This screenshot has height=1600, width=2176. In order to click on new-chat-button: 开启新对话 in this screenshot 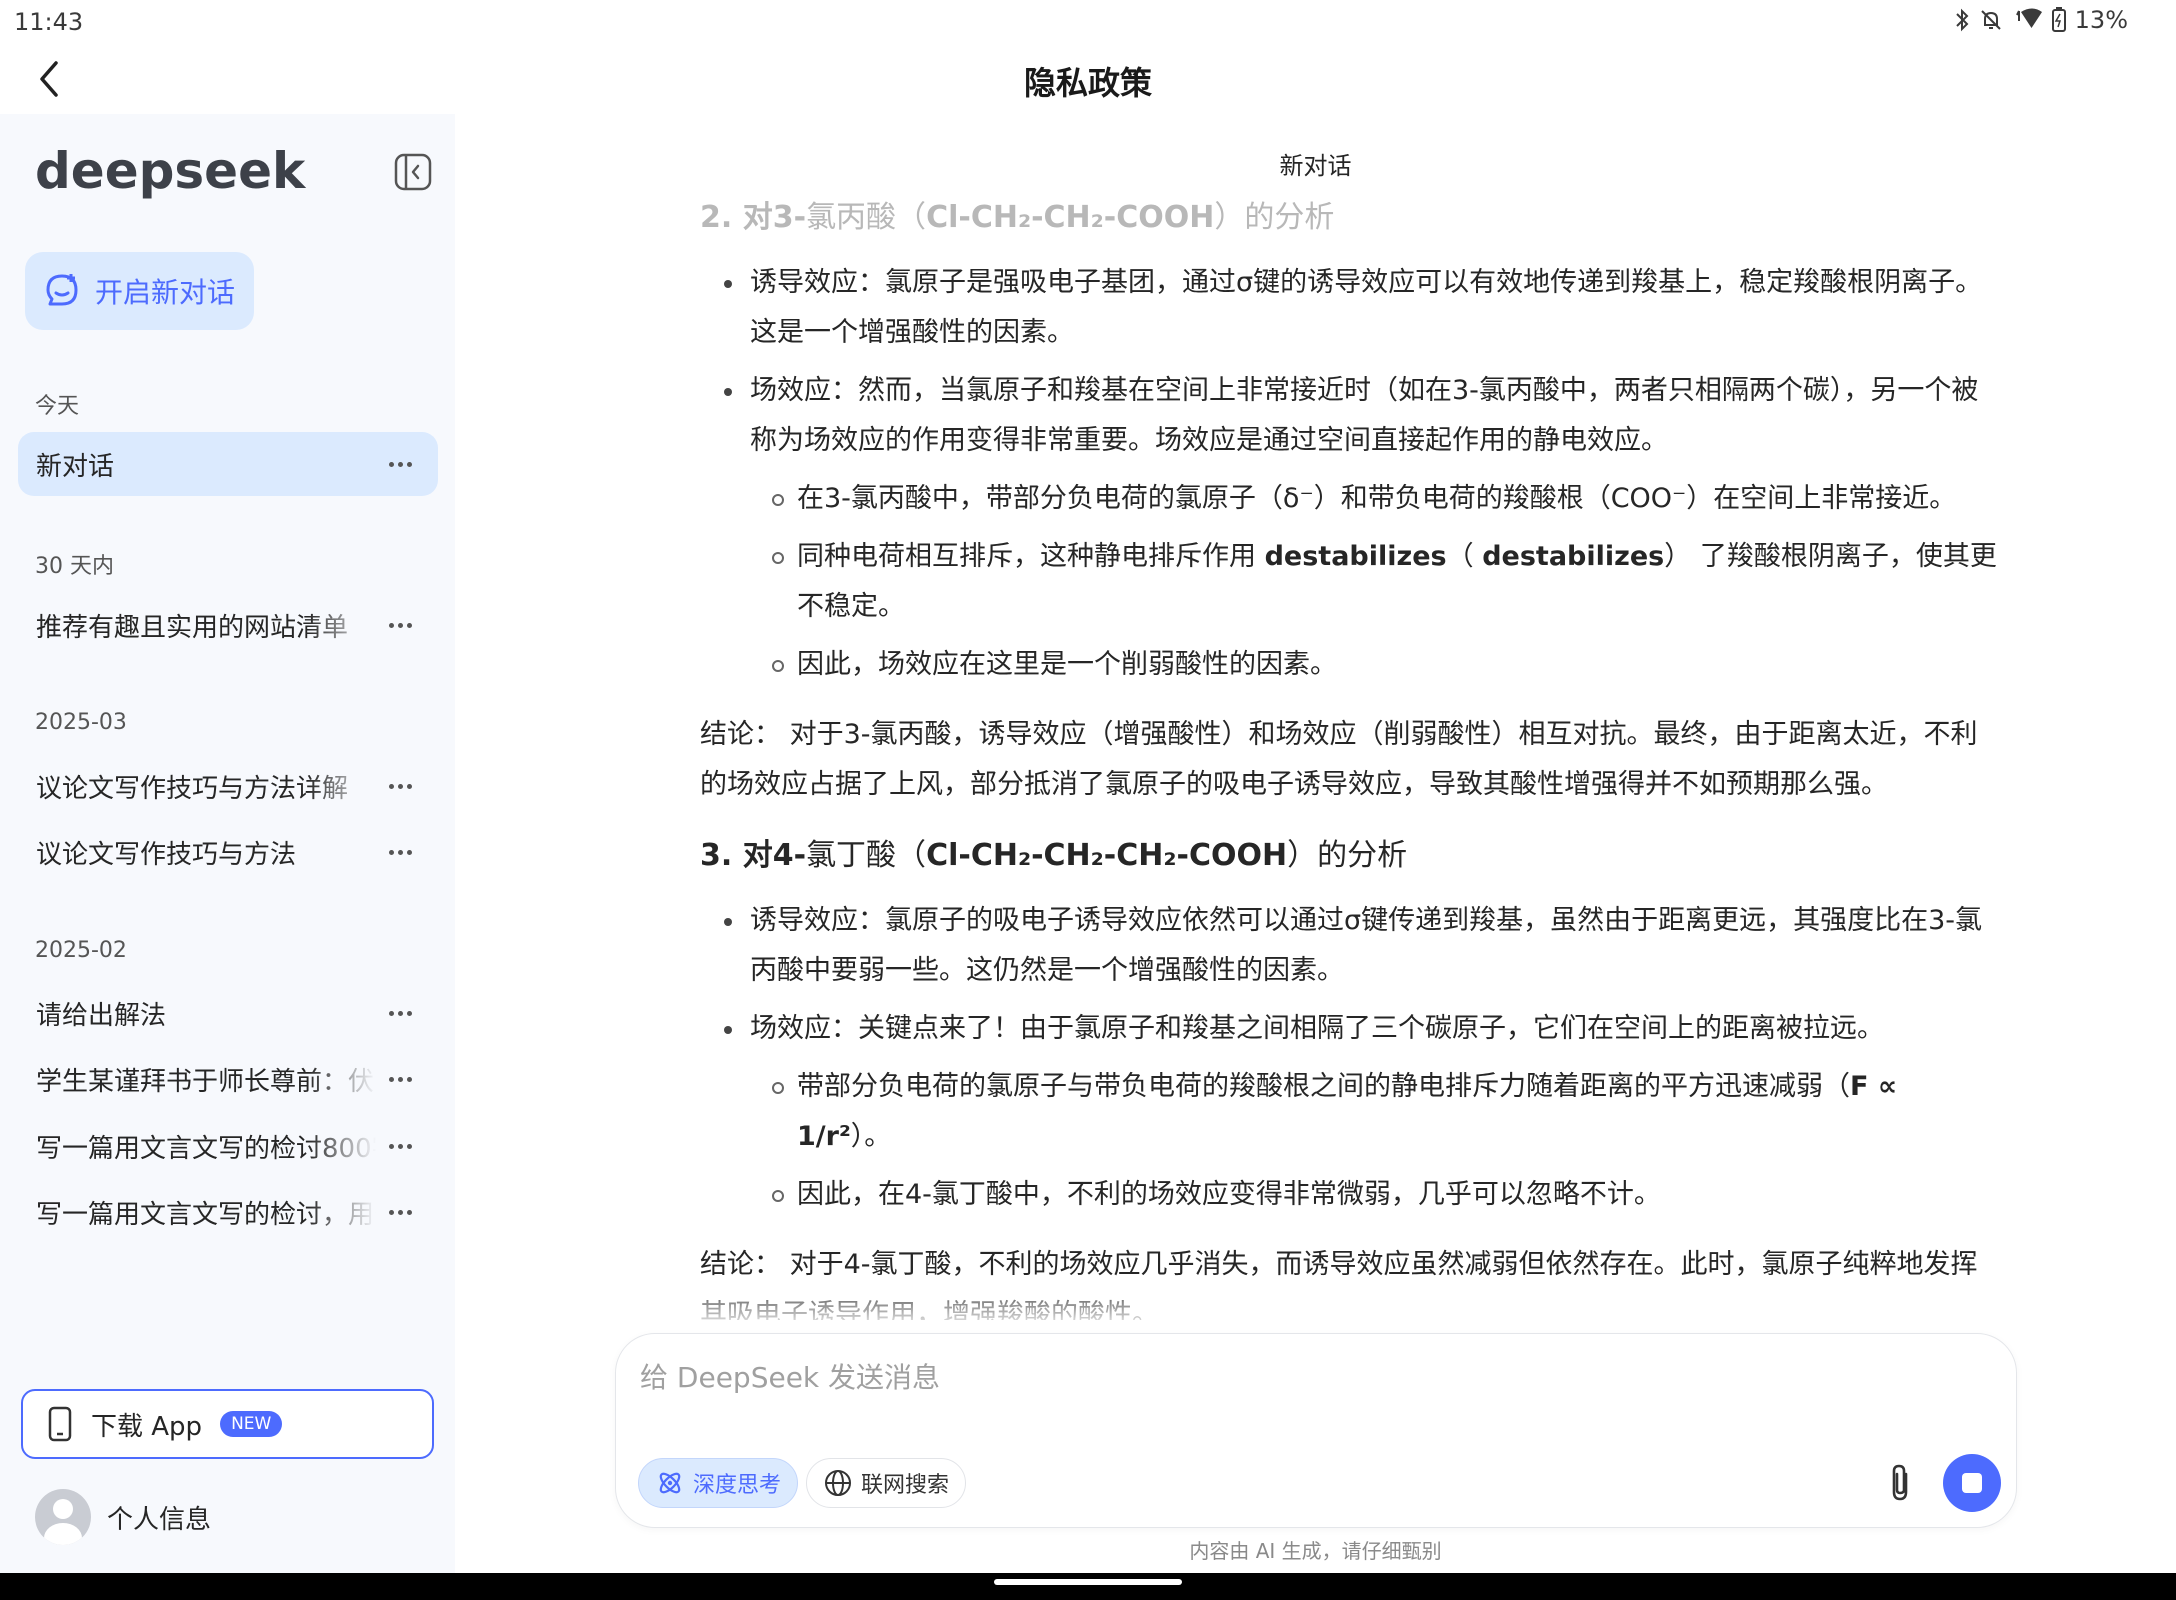, I will do `click(139, 291)`.